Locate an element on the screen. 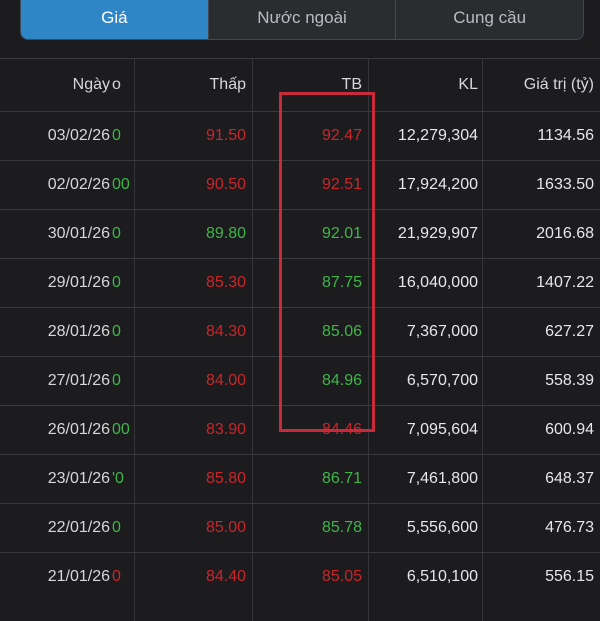  header-low: Thấp is located at coordinates (193, 85).